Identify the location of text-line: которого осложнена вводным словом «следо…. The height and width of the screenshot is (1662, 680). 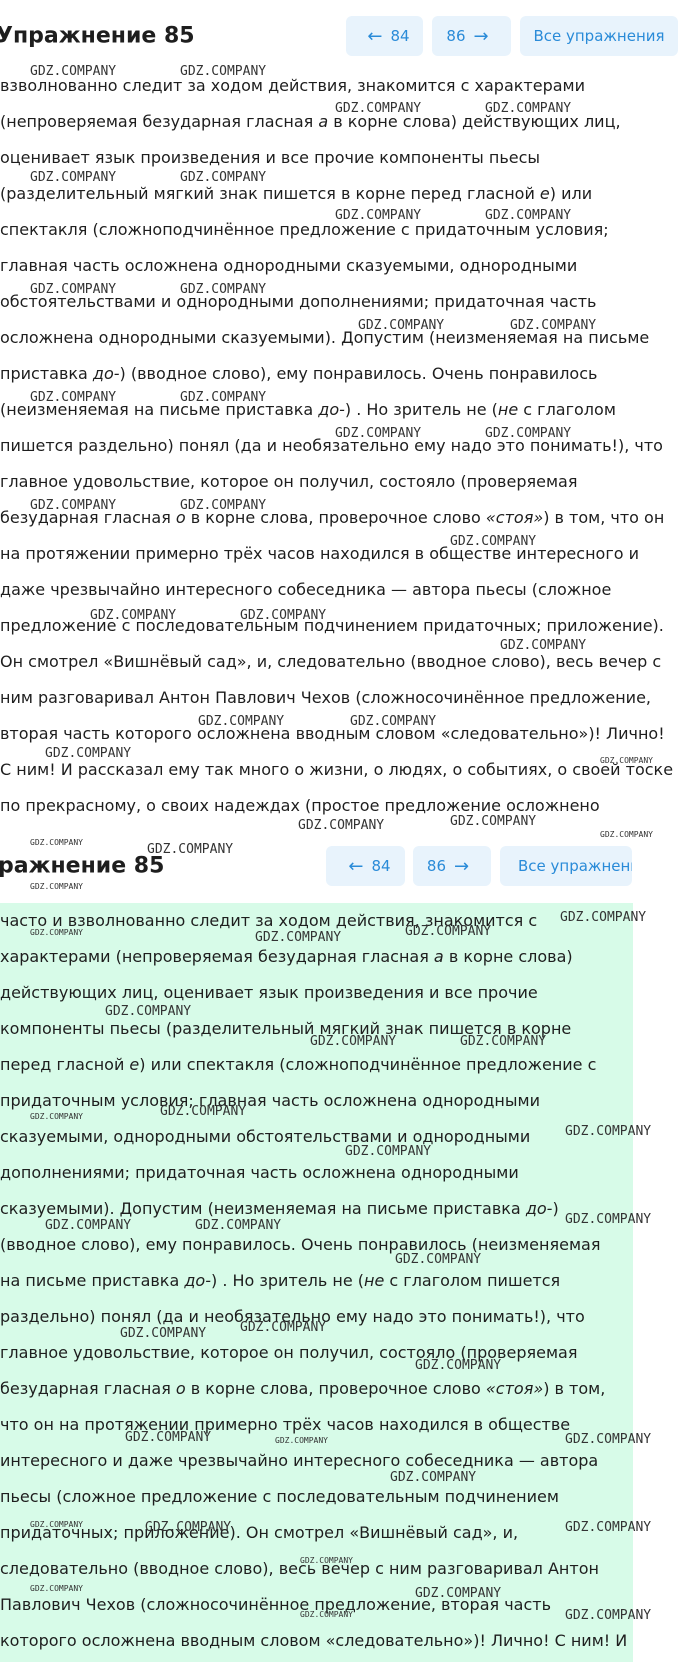
(314, 1640).